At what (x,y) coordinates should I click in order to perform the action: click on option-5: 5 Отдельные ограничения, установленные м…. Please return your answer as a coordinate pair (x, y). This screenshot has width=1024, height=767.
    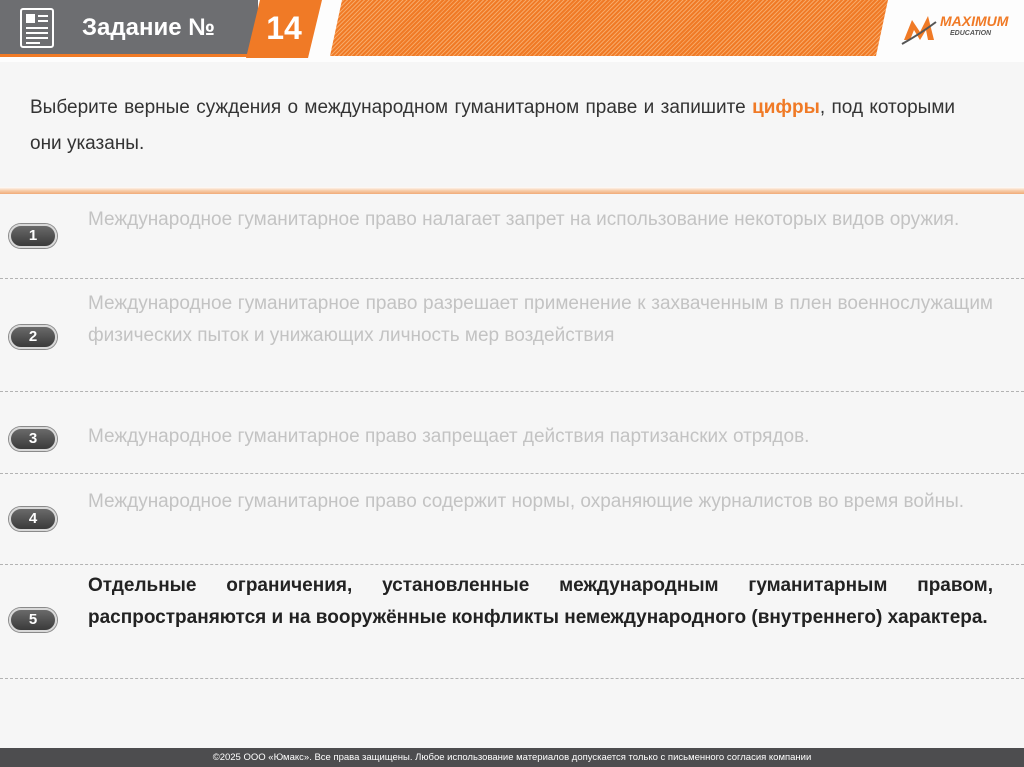
    Looking at the image, I should click on (512, 622).